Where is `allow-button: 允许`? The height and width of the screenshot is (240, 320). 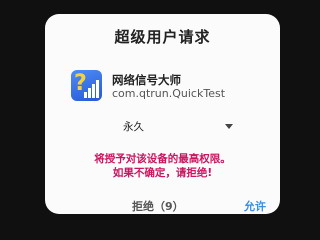
allow-button: 允许 is located at coordinates (255, 206).